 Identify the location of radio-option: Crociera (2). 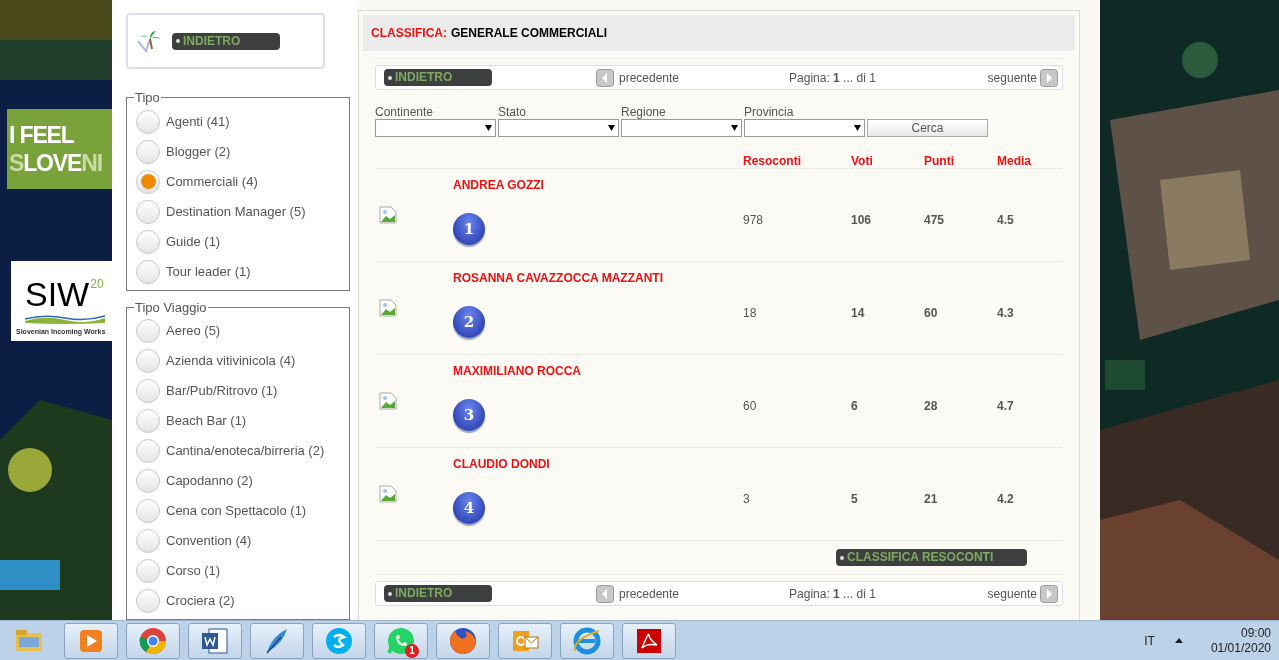
(241, 601).